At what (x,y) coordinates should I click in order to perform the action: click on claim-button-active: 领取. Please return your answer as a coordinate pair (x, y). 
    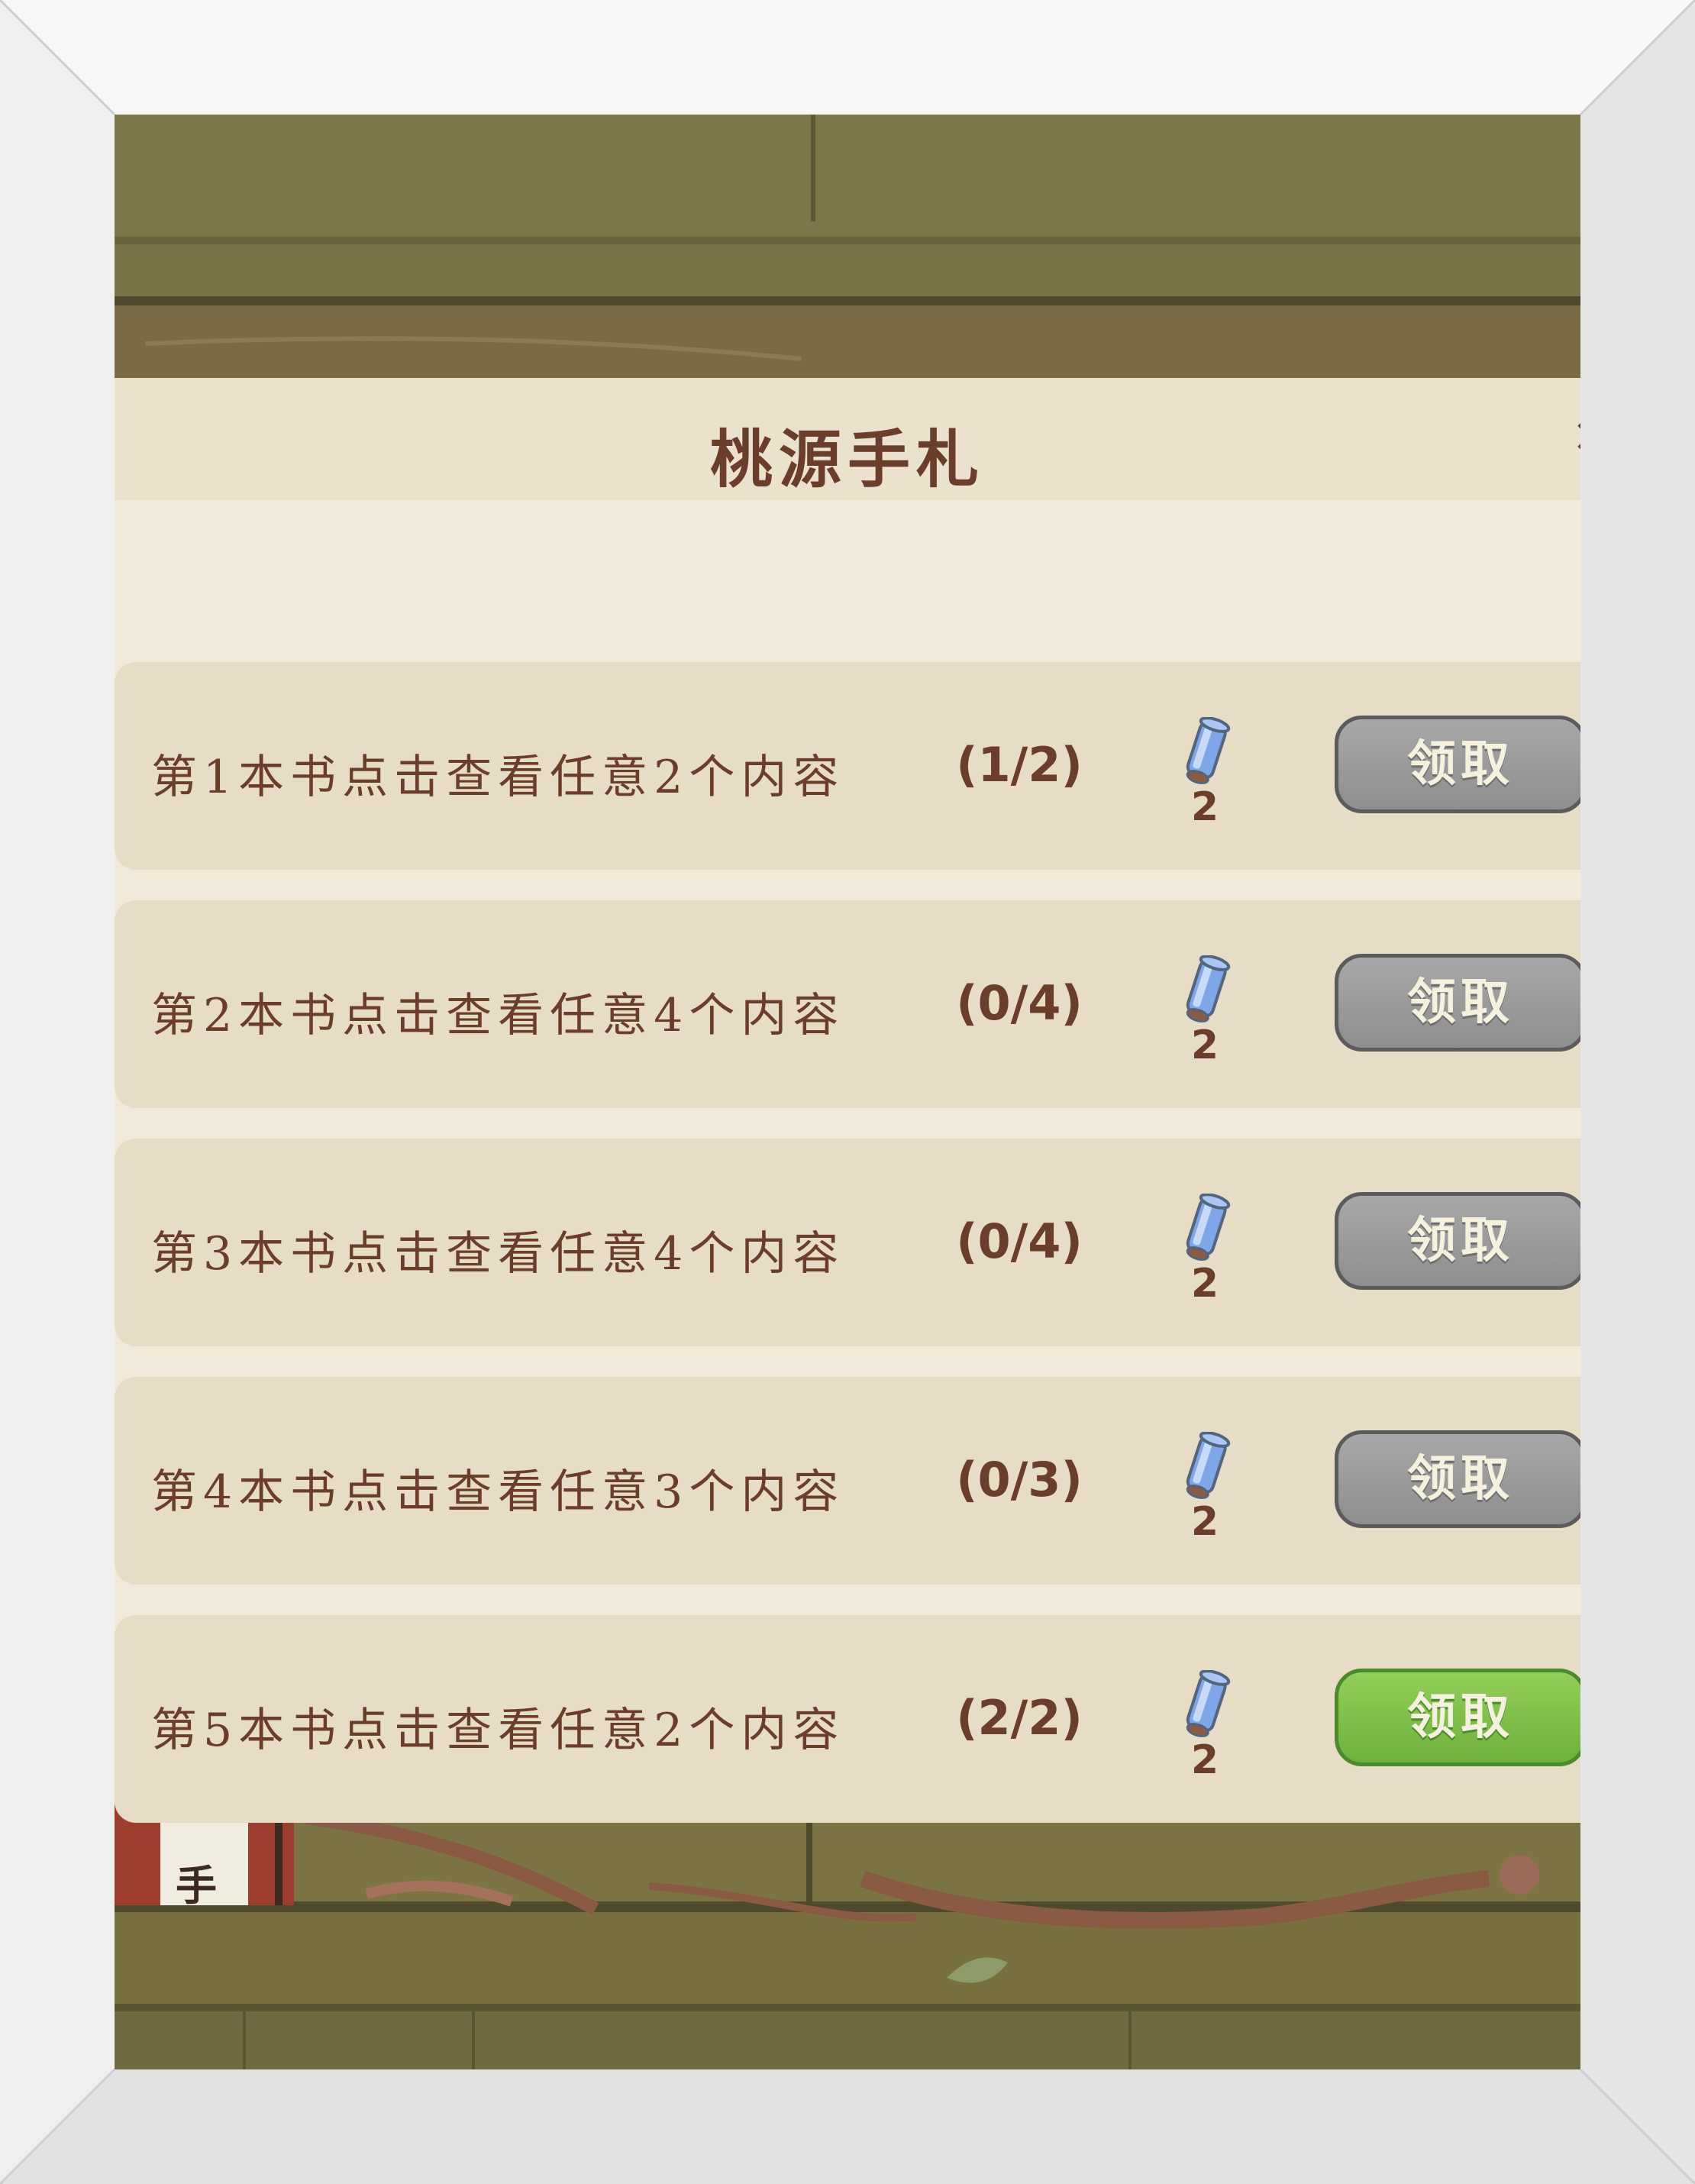
    Looking at the image, I should click on (1457, 1717).